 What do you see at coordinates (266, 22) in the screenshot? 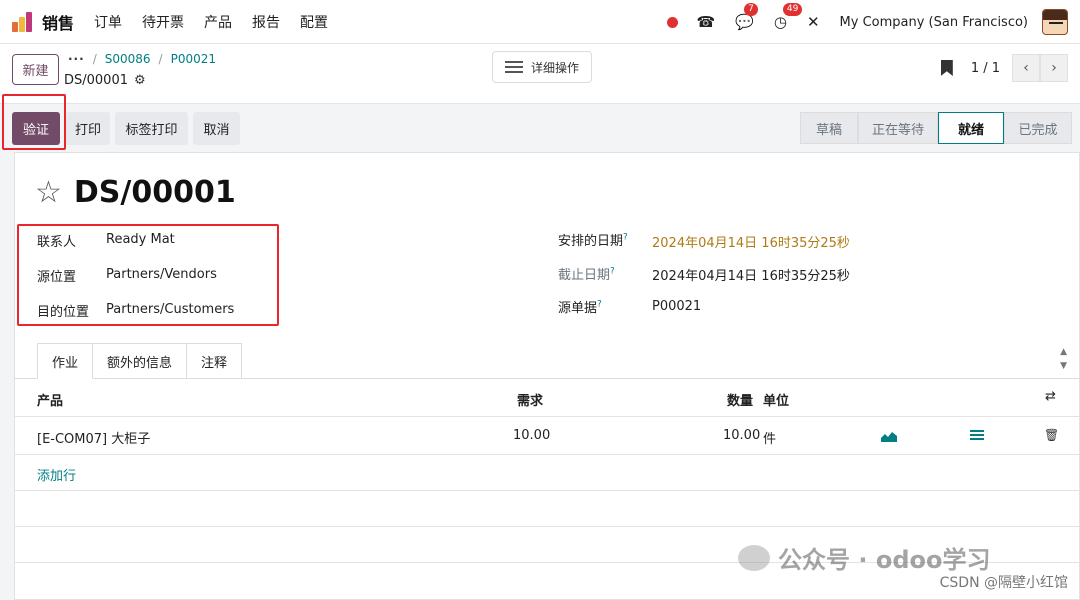
I see `menu-reporting: 报告` at bounding box center [266, 22].